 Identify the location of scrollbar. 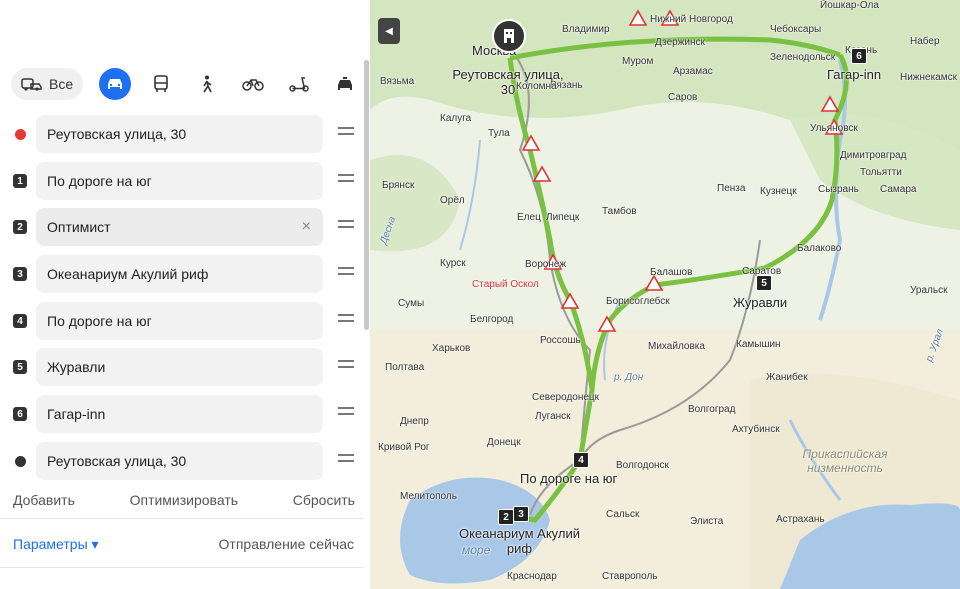
(366, 195).